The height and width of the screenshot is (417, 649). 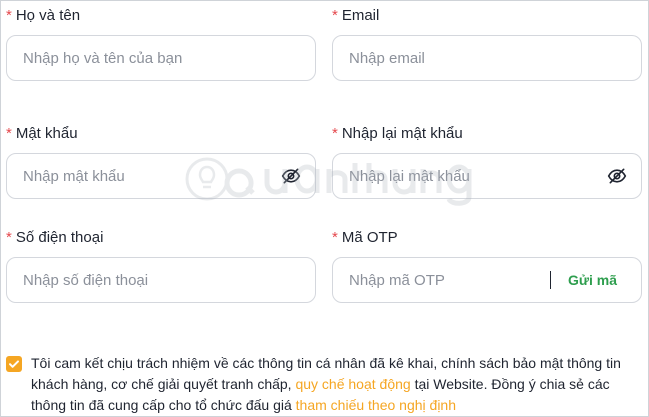 I want to click on password-label-text: Mật khẩu, so click(x=46, y=133).